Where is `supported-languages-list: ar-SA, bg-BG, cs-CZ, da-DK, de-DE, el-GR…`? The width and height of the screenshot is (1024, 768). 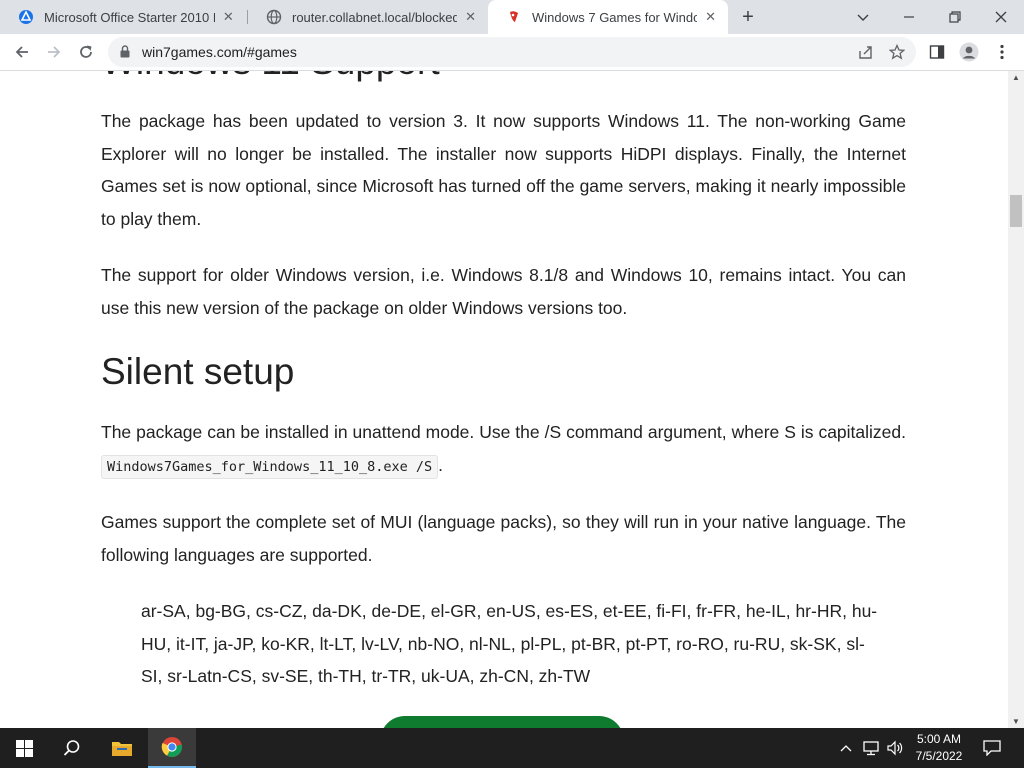 supported-languages-list: ar-SA, bg-BG, cs-CZ, da-DK, de-DE, el-GR… is located at coordinates (509, 643).